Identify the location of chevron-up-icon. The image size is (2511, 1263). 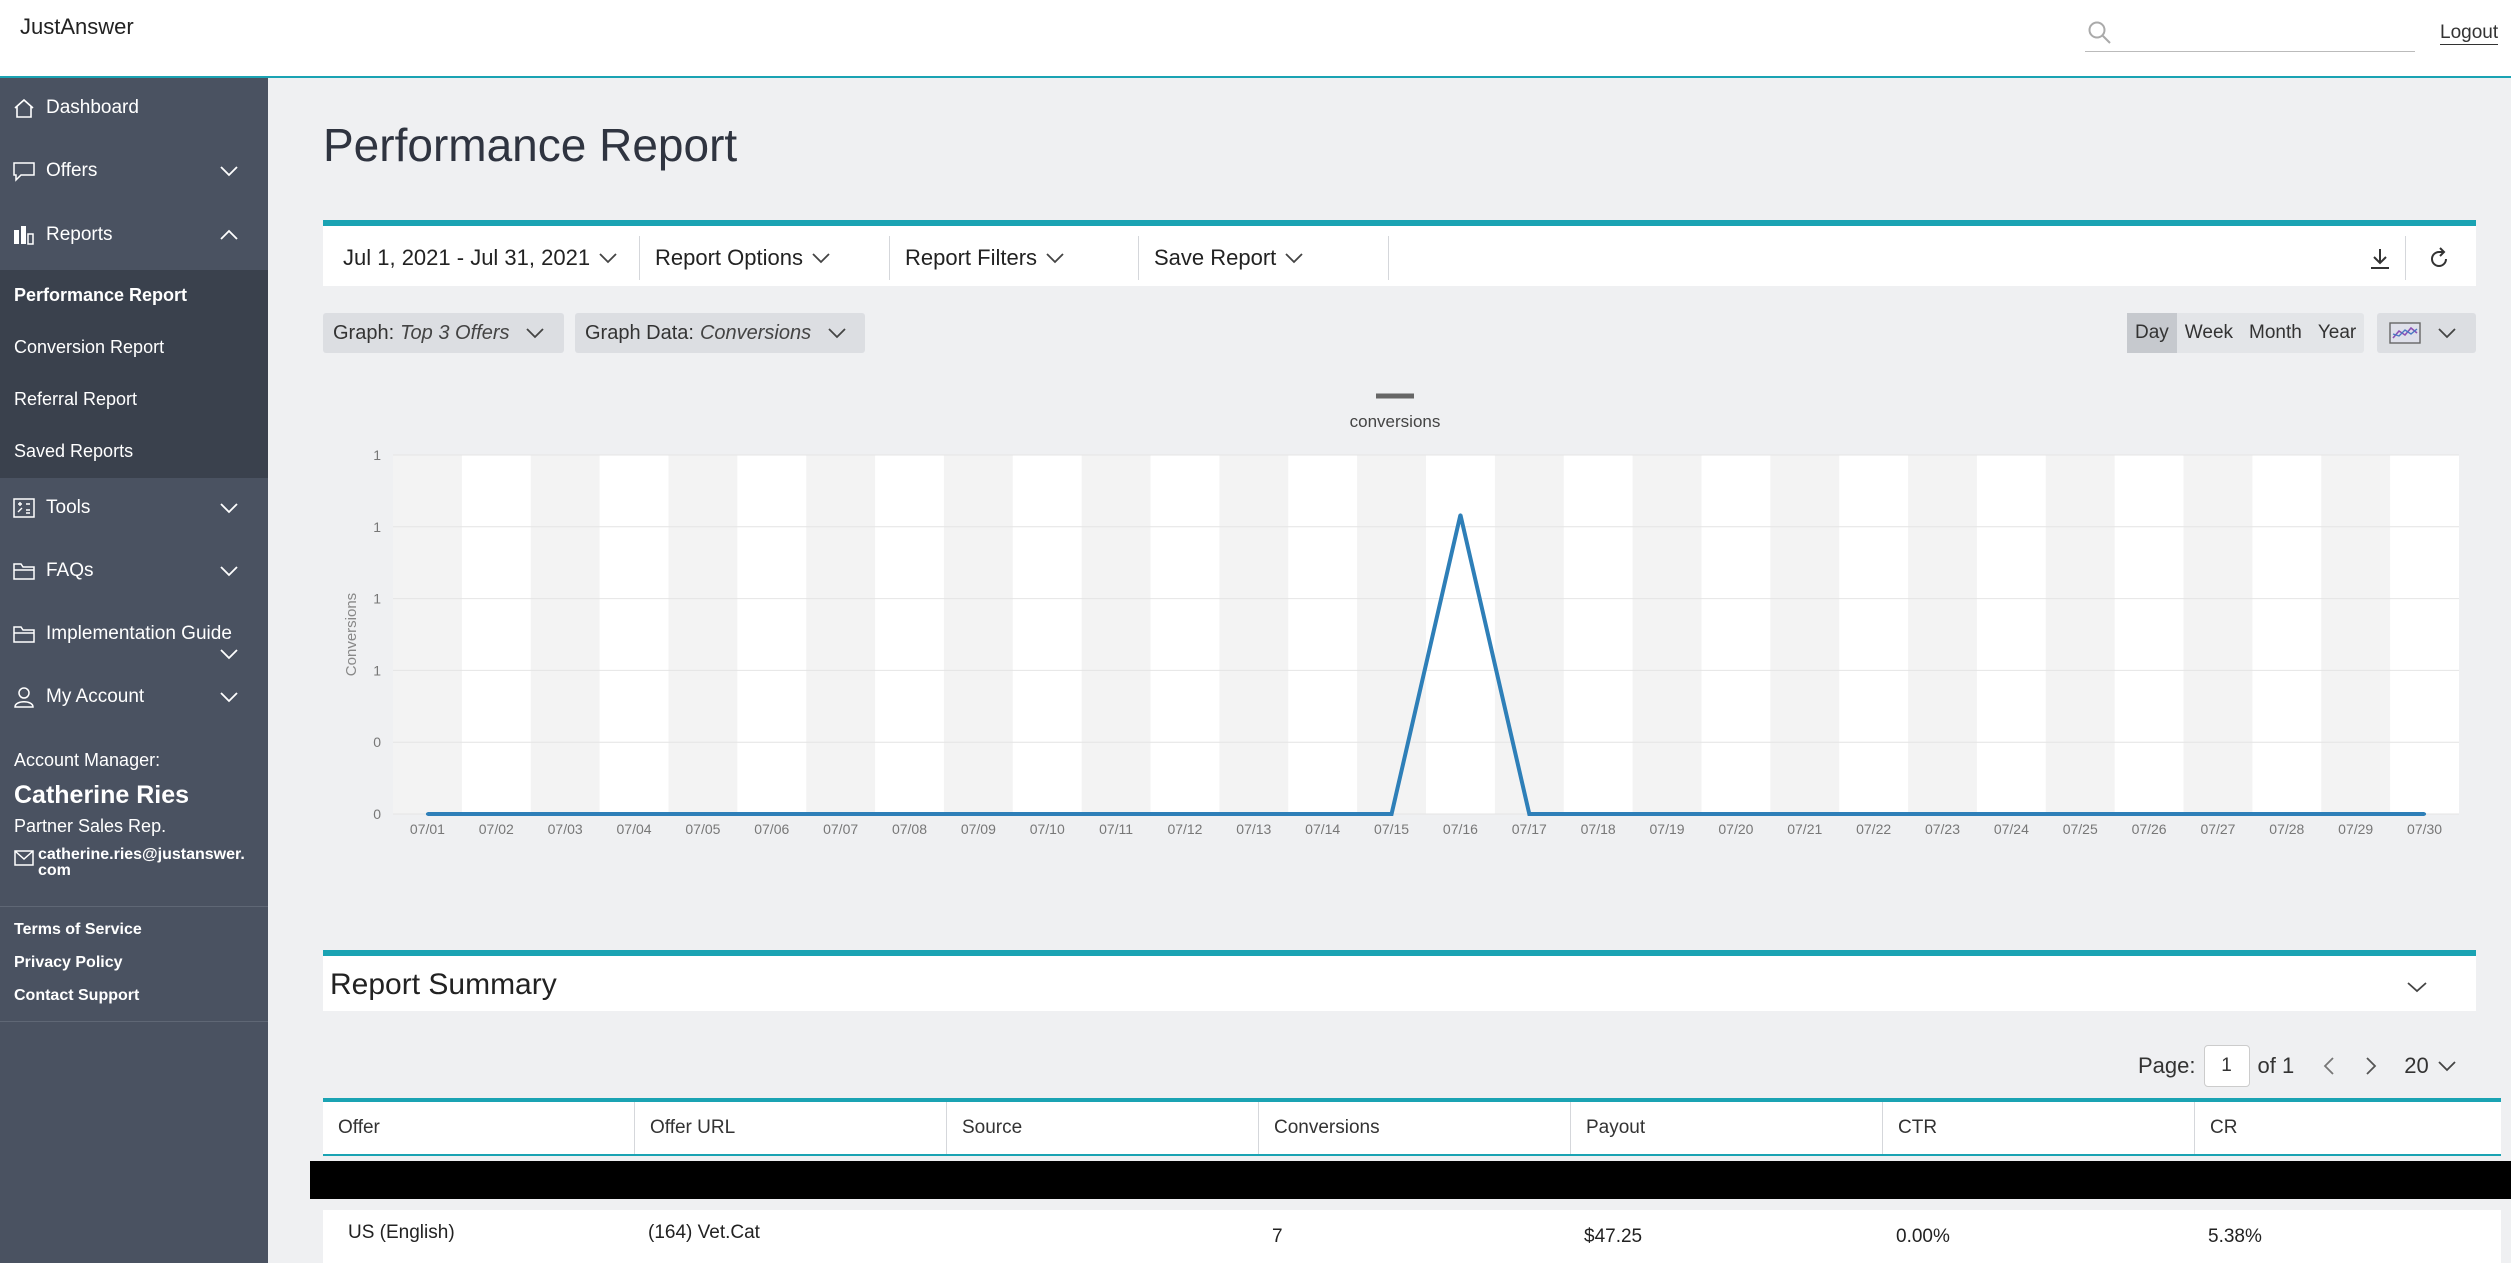
(229, 234).